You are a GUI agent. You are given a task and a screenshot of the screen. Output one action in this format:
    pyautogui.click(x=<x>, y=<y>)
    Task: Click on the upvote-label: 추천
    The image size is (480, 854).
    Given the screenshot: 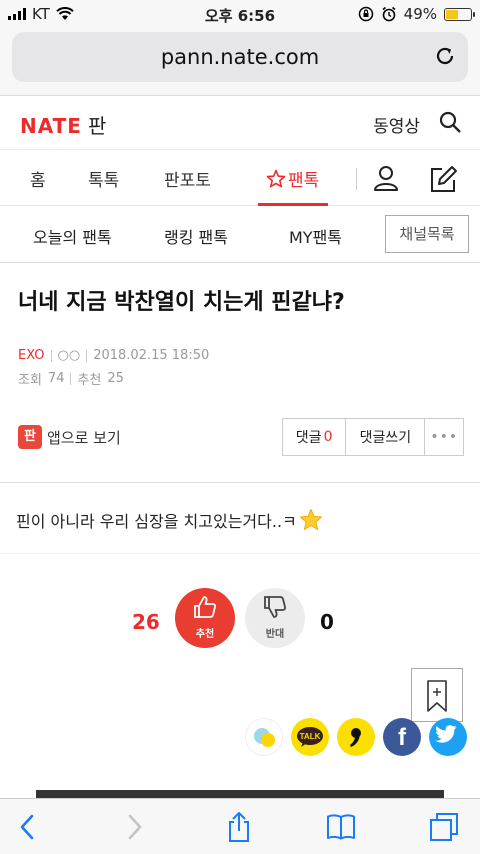 What is the action you would take?
    pyautogui.click(x=205, y=634)
    